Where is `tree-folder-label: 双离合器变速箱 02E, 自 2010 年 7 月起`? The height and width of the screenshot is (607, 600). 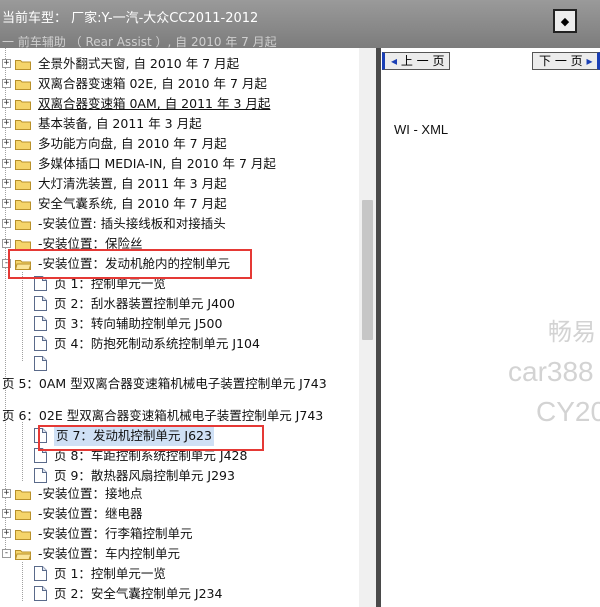
tree-folder-label: 双离合器变速箱 02E, 自 2010 年 7 月起 is located at coordinates (152, 83).